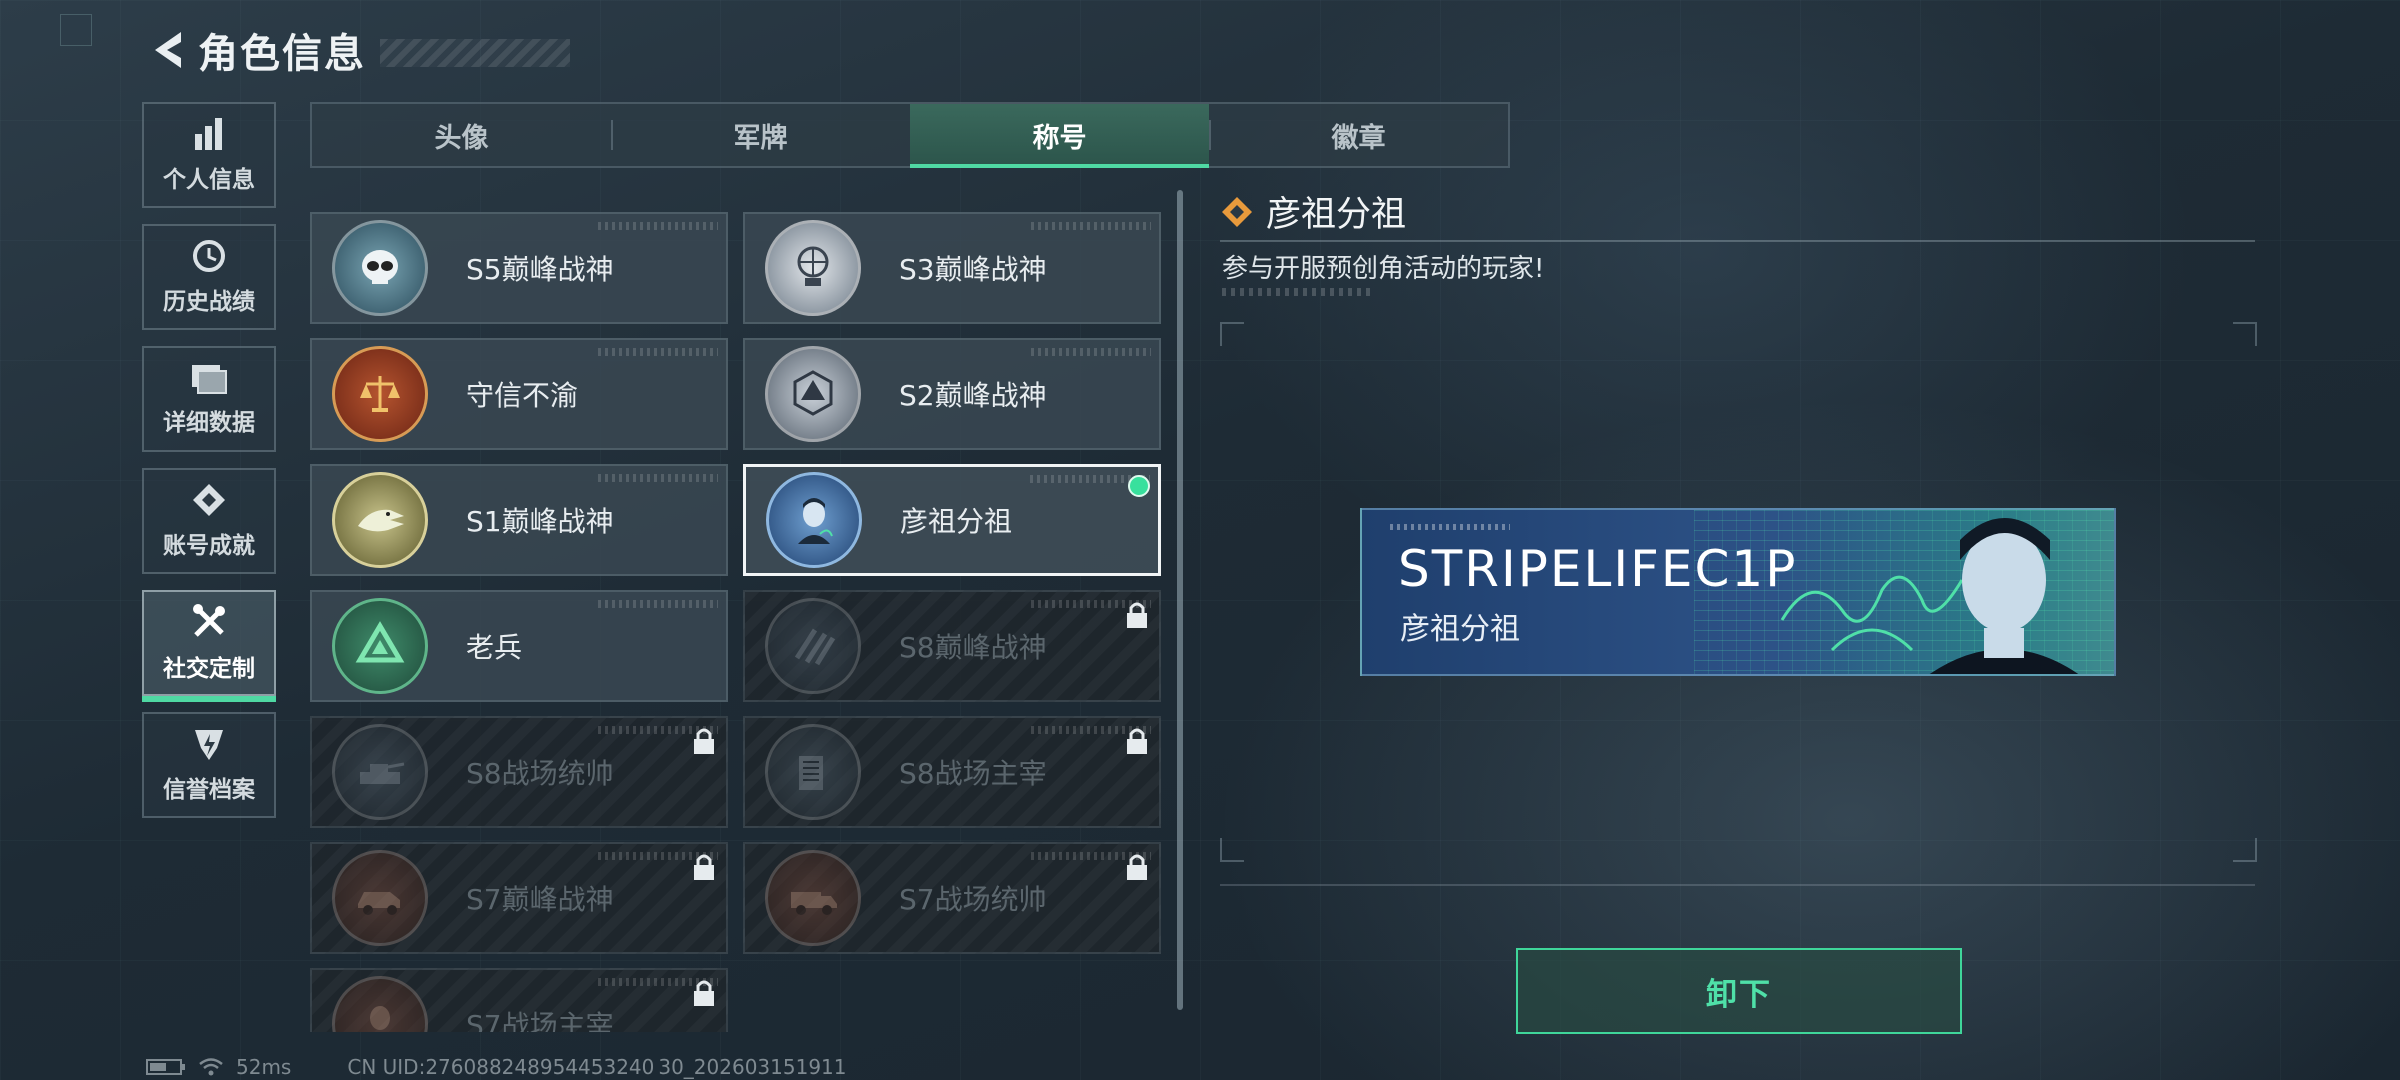 The height and width of the screenshot is (1080, 2400). What do you see at coordinates (519, 1000) in the screenshot?
I see `title-card-locked: S7战场主宰` at bounding box center [519, 1000].